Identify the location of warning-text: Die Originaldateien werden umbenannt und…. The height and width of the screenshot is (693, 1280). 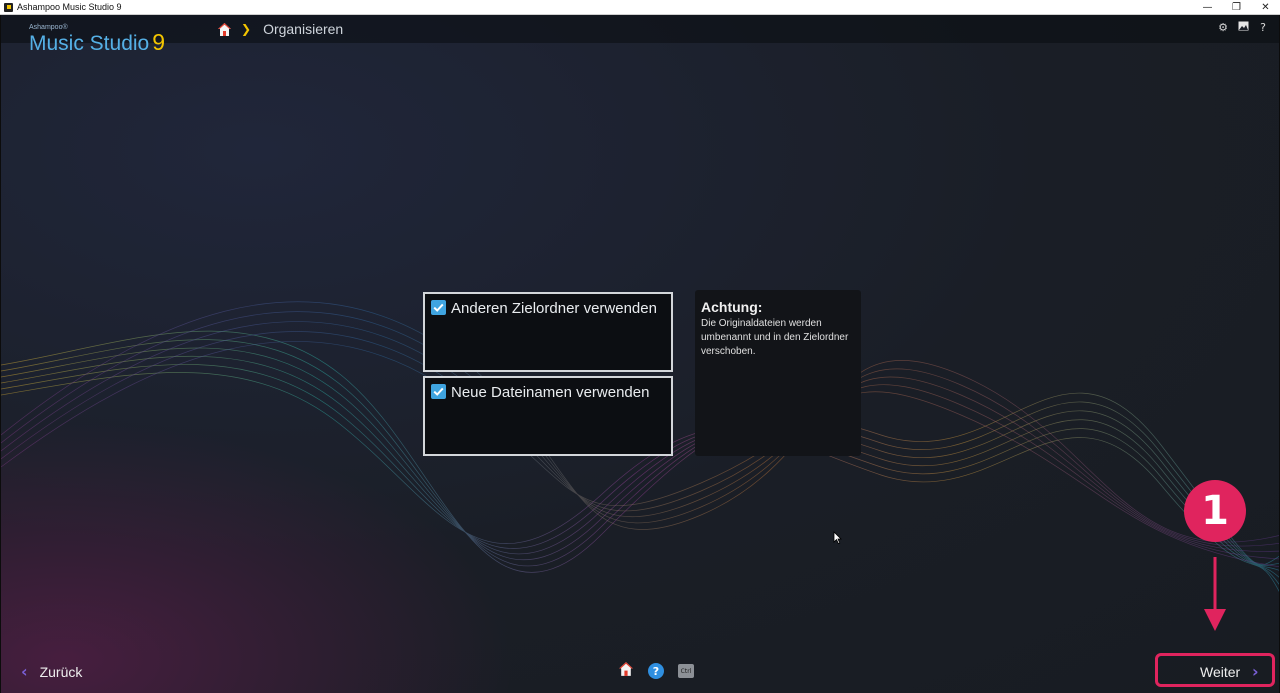
(775, 337).